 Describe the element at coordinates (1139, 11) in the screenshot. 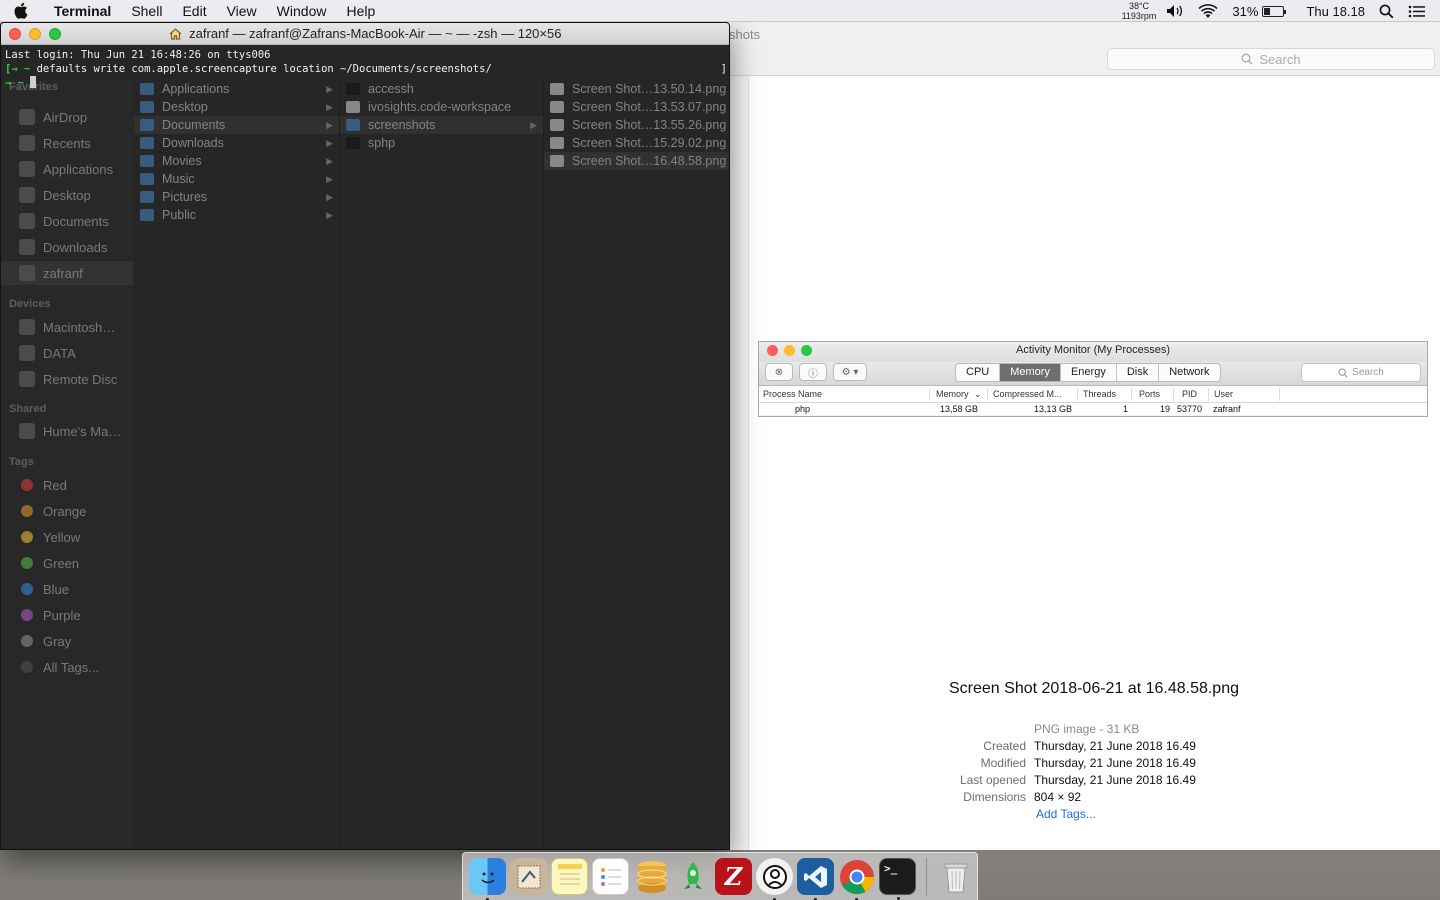

I see `temperature-widget: 38°C 1193rpm` at that location.